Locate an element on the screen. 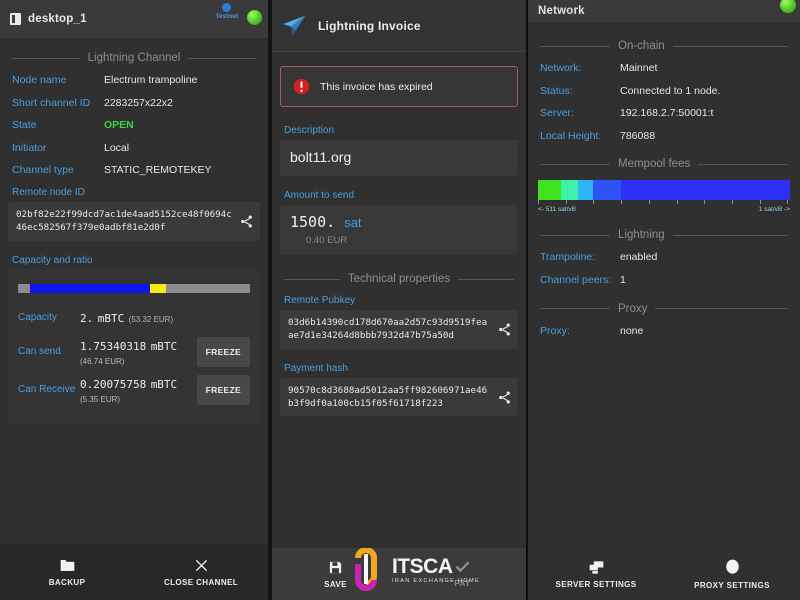  testnet-label: Testnet is located at coordinates (226, 16).